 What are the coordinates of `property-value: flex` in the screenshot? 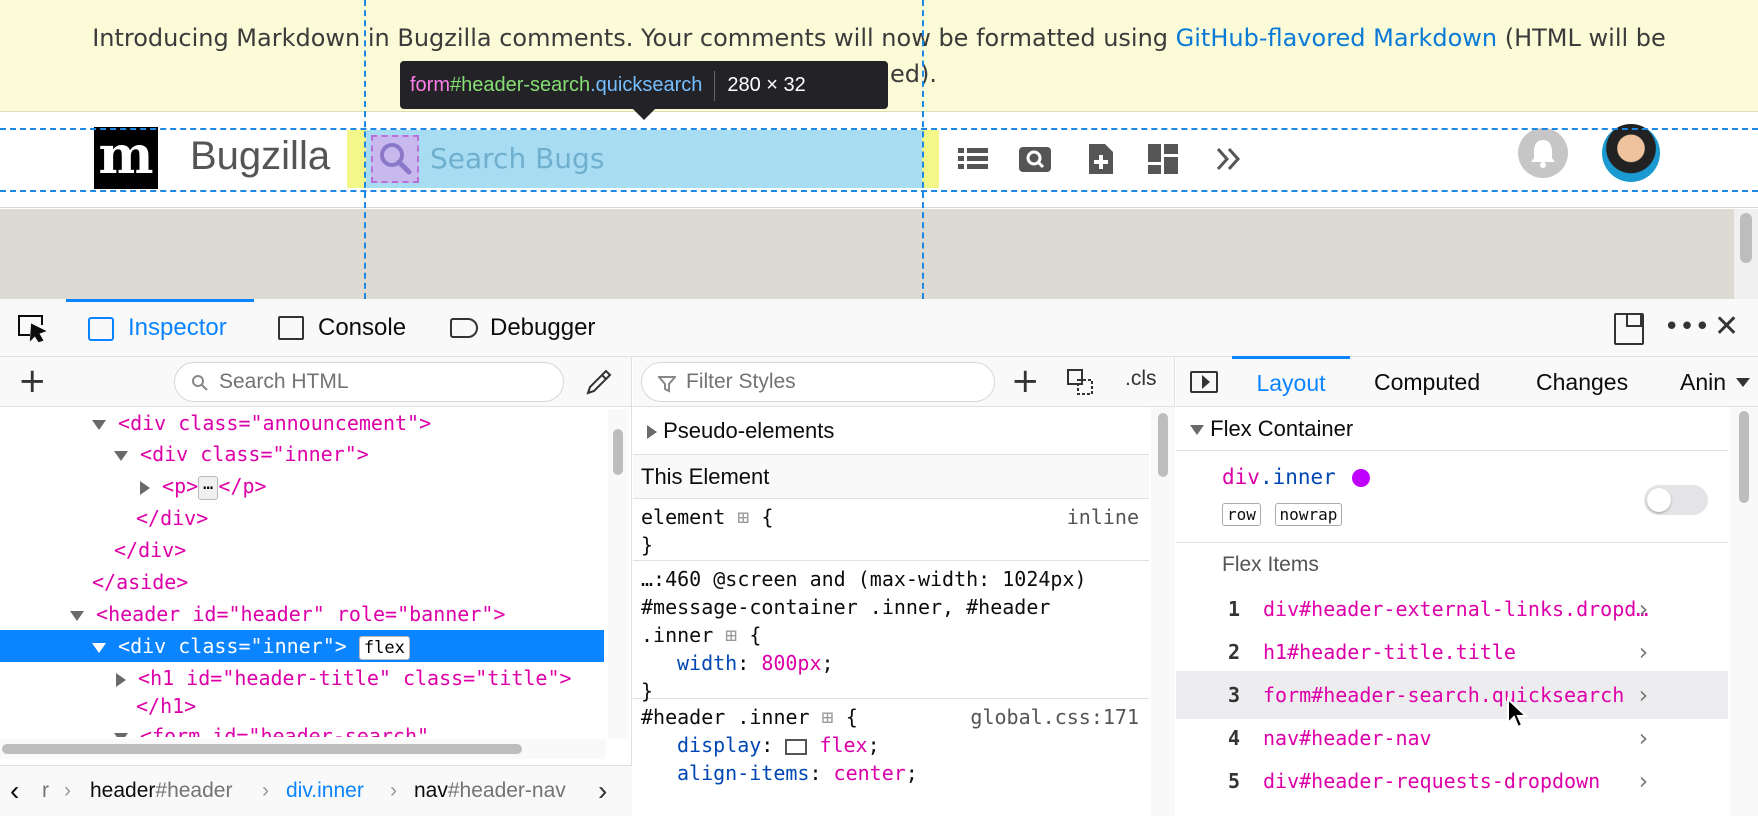 It's located at (843, 745).